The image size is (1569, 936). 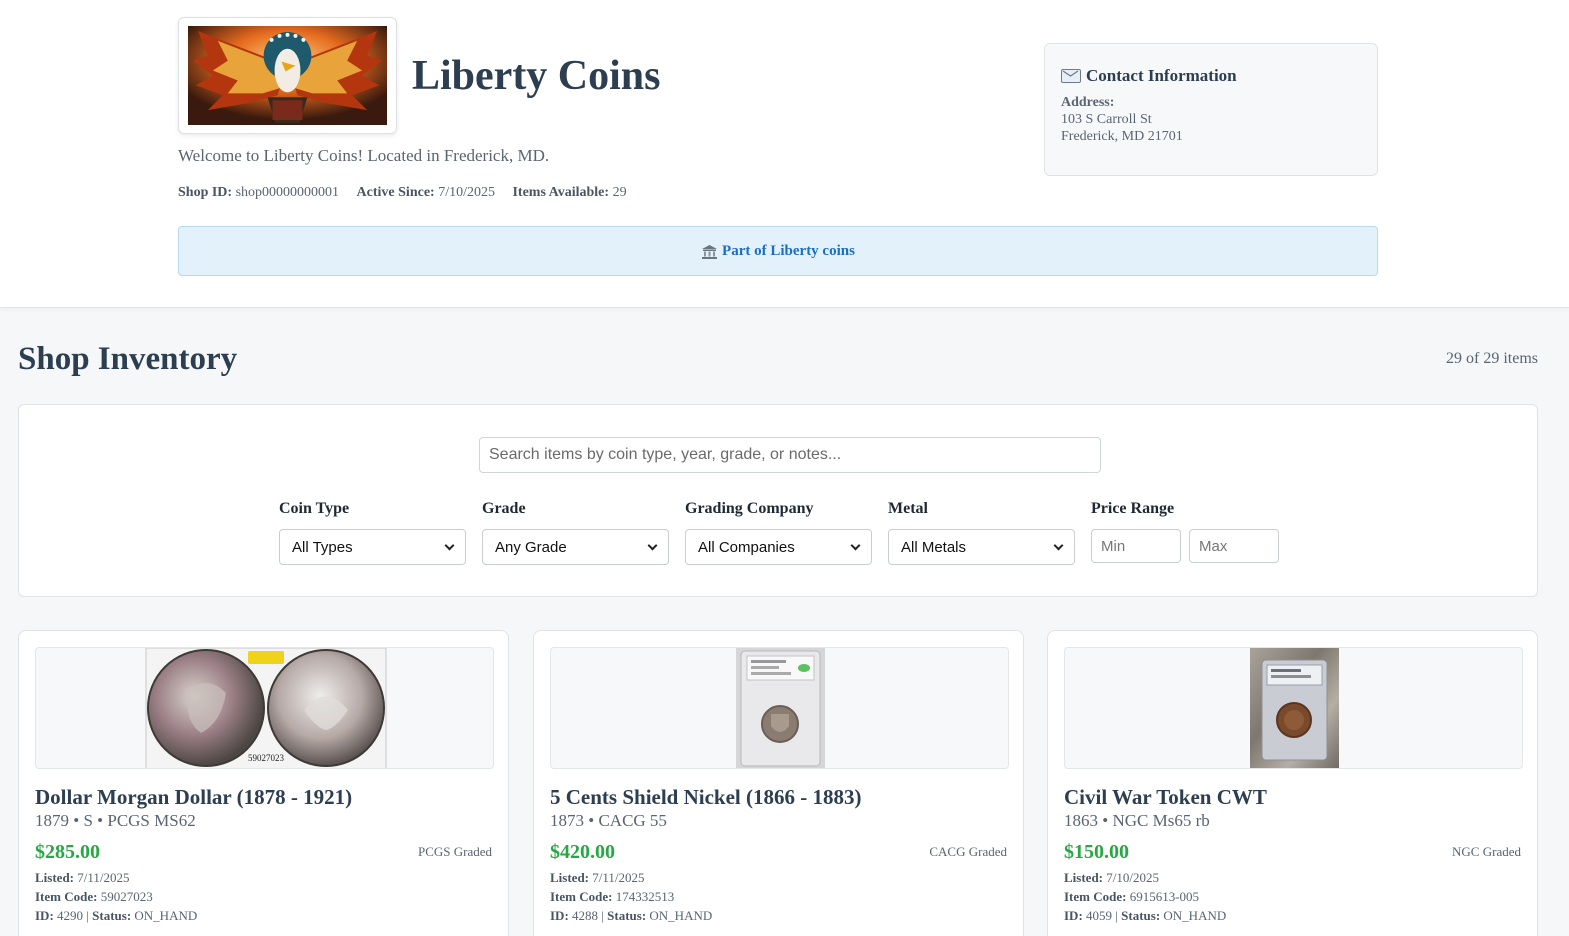 I want to click on coin-type-label: Coin Type, so click(x=314, y=508).